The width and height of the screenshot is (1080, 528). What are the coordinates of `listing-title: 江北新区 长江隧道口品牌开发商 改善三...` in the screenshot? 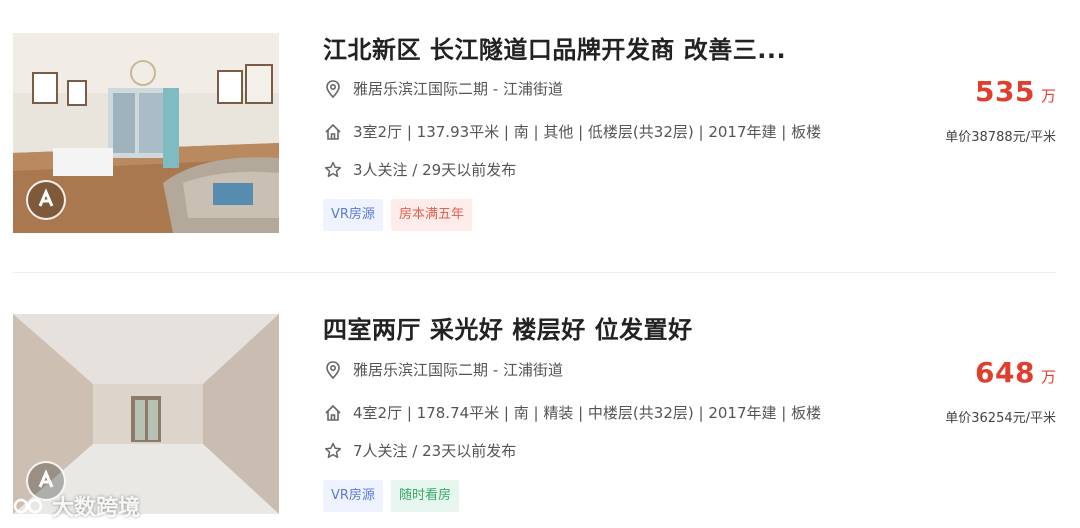 It's located at (554, 47).